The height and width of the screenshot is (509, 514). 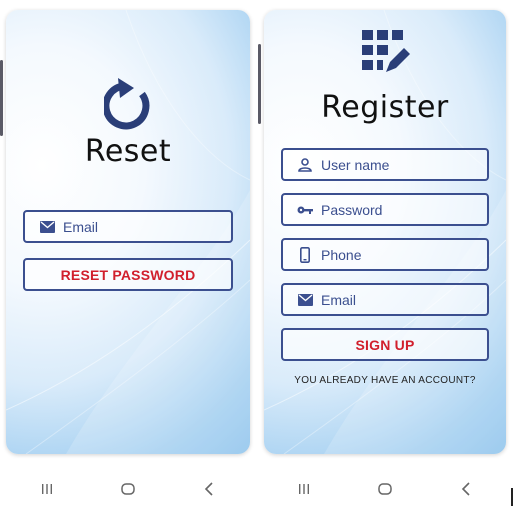 I want to click on text-cursor, so click(x=512, y=497).